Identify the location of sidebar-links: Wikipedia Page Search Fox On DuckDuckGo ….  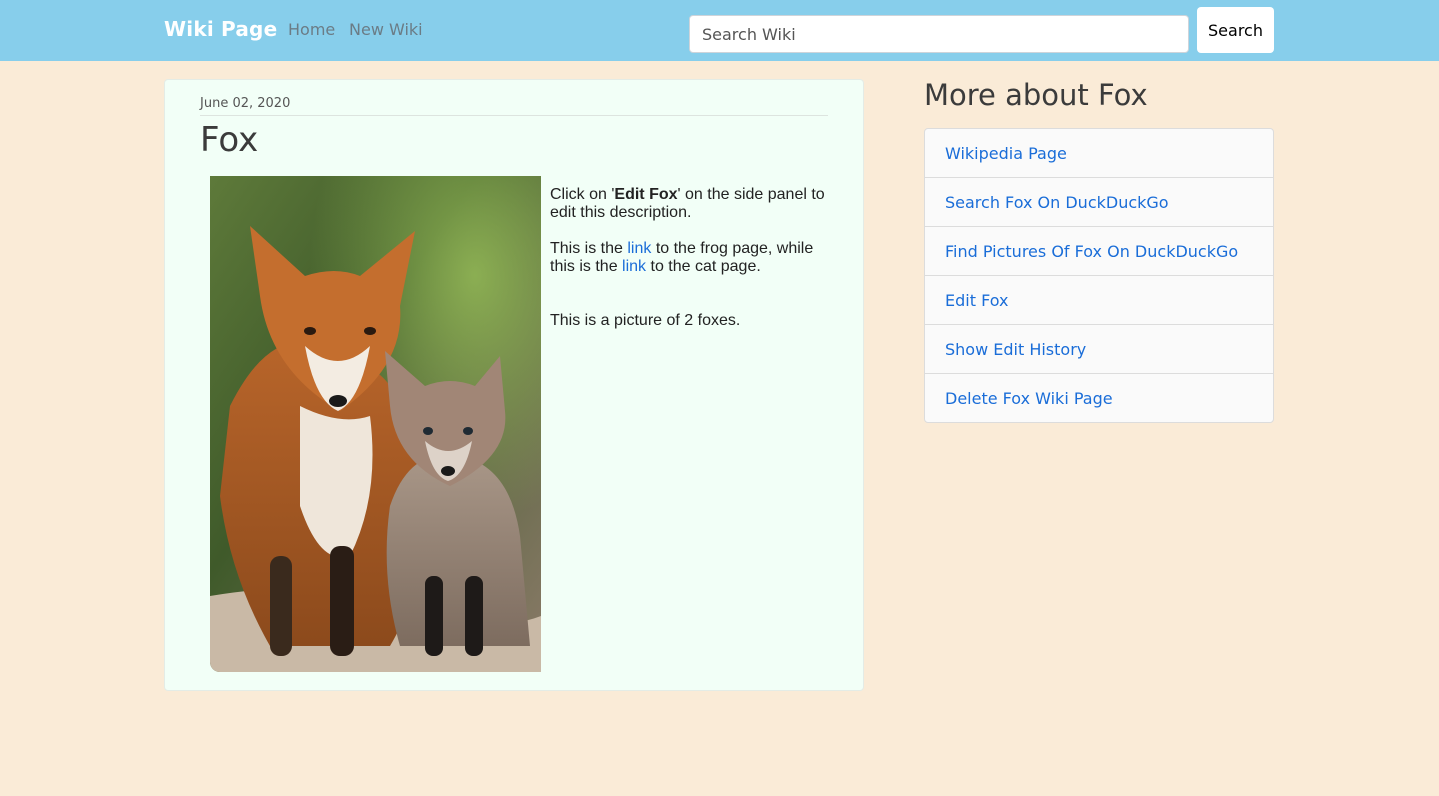
(1099, 275).